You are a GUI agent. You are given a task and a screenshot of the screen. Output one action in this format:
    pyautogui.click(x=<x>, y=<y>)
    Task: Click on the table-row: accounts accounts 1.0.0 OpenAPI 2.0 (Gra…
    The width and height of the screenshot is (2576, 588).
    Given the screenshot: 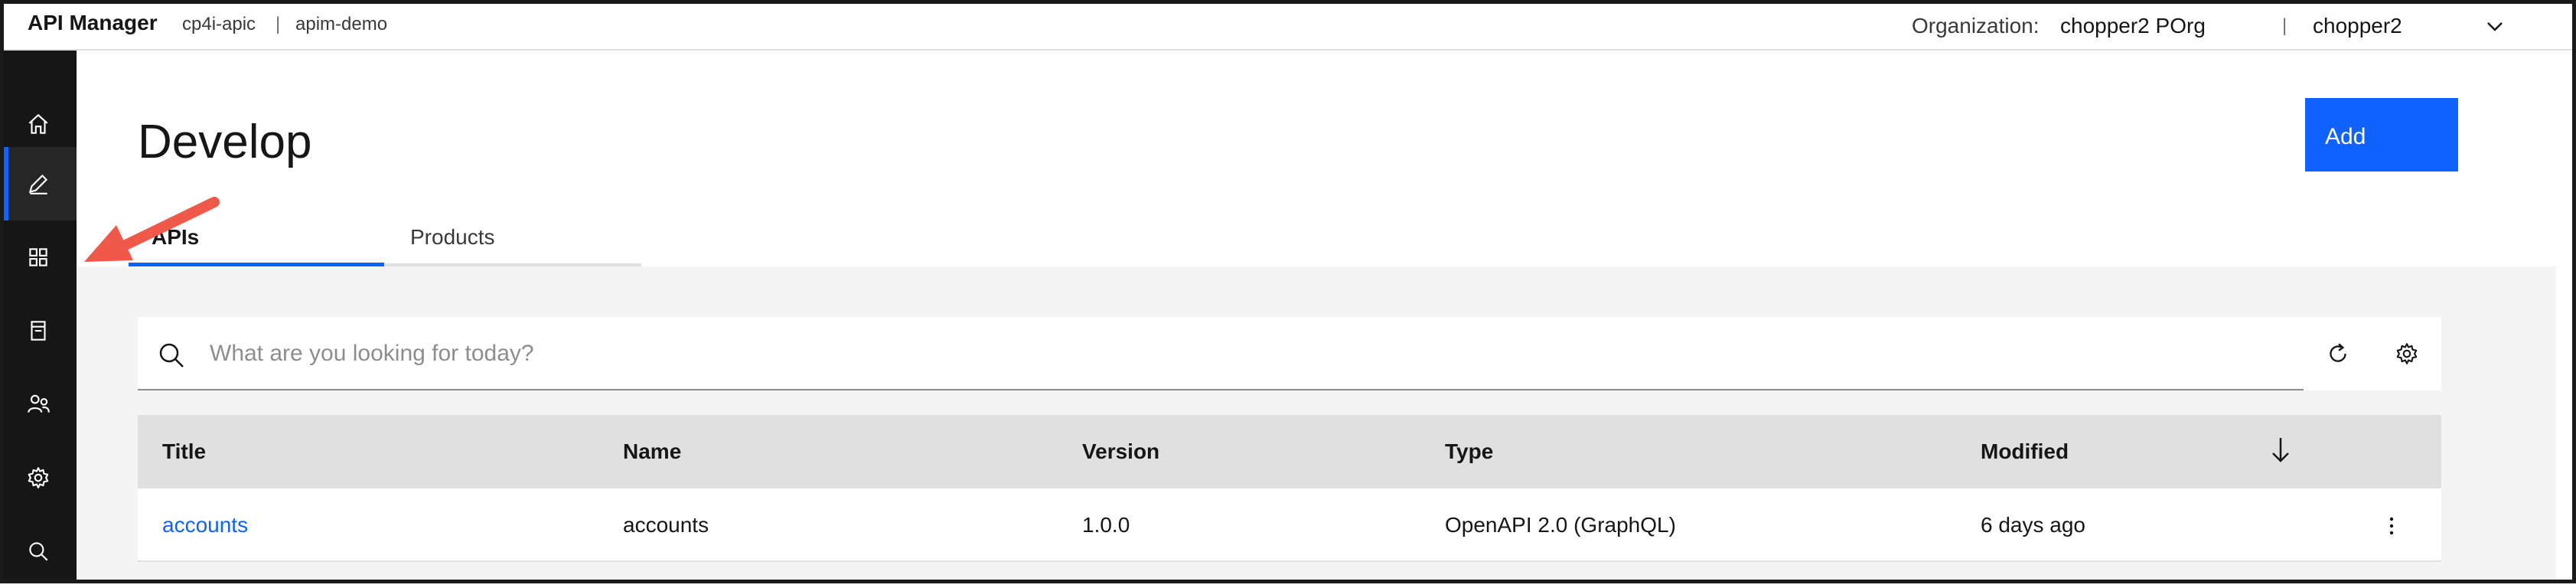 What is the action you would take?
    pyautogui.click(x=1289, y=525)
    